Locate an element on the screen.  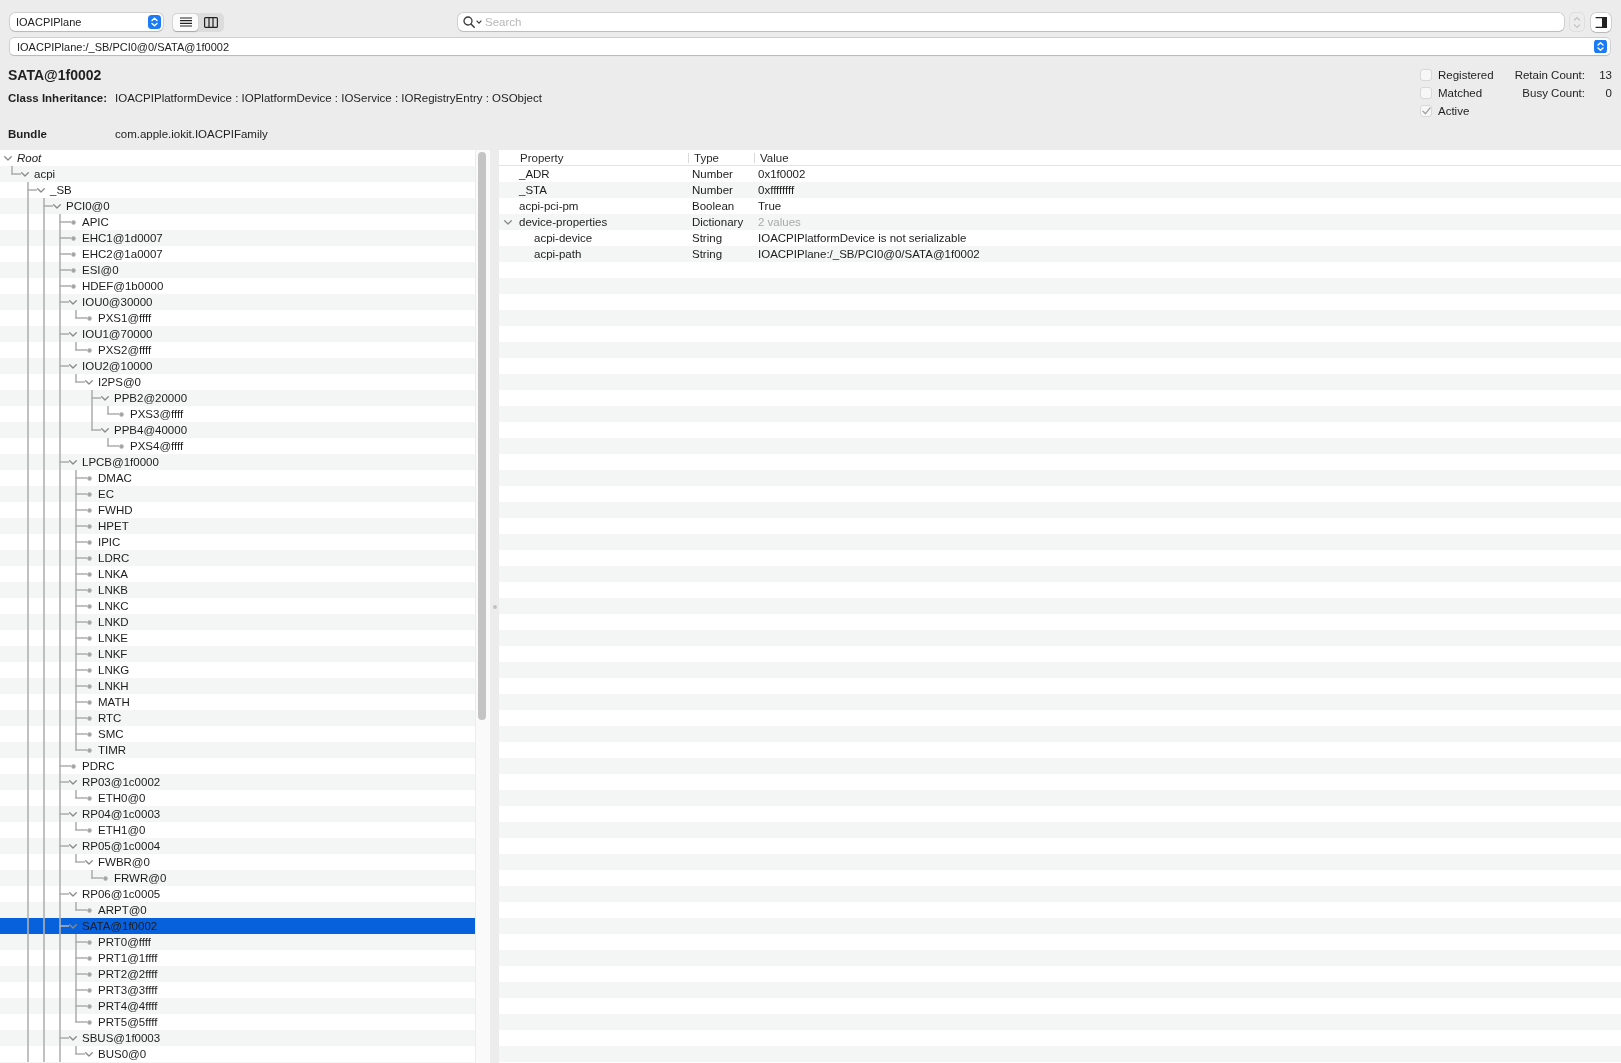
checkbox-label: Registered is located at coordinates (1466, 75).